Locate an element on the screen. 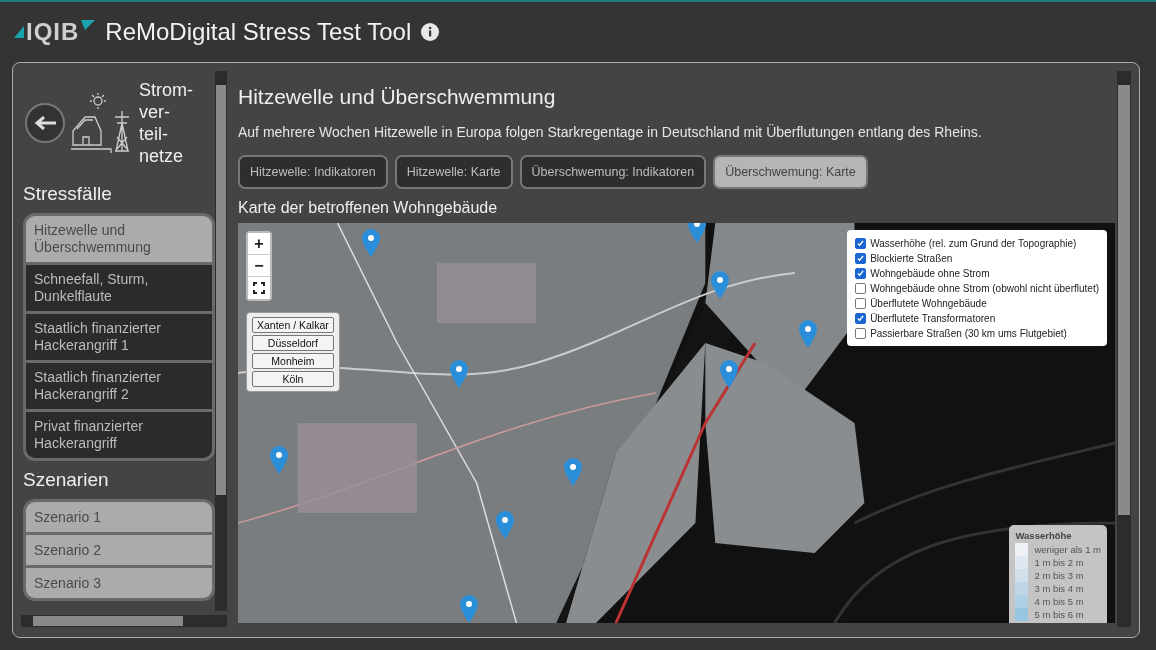 Image resolution: width=1156 pixels, height=650 pixels. view-tab: Hitzewelle: Indikatoren is located at coordinates (313, 172).